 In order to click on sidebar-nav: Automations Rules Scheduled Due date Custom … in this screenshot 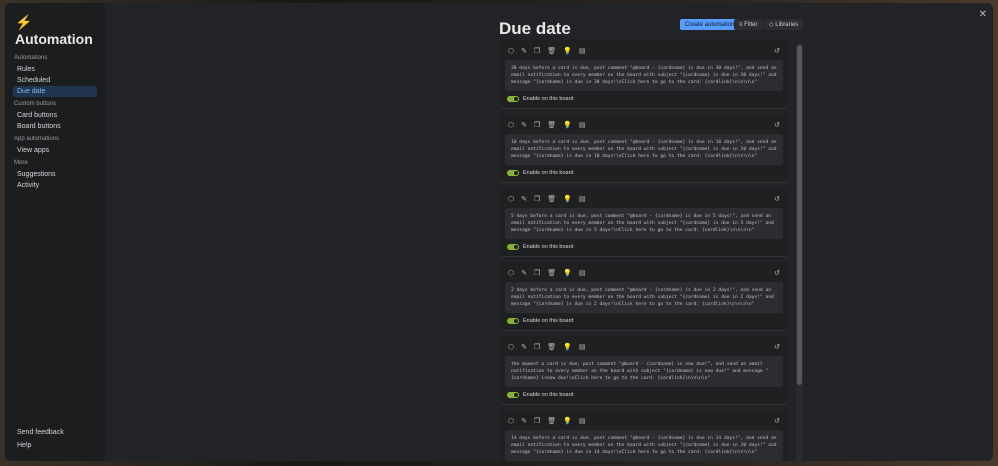, I will do `click(55, 123)`.